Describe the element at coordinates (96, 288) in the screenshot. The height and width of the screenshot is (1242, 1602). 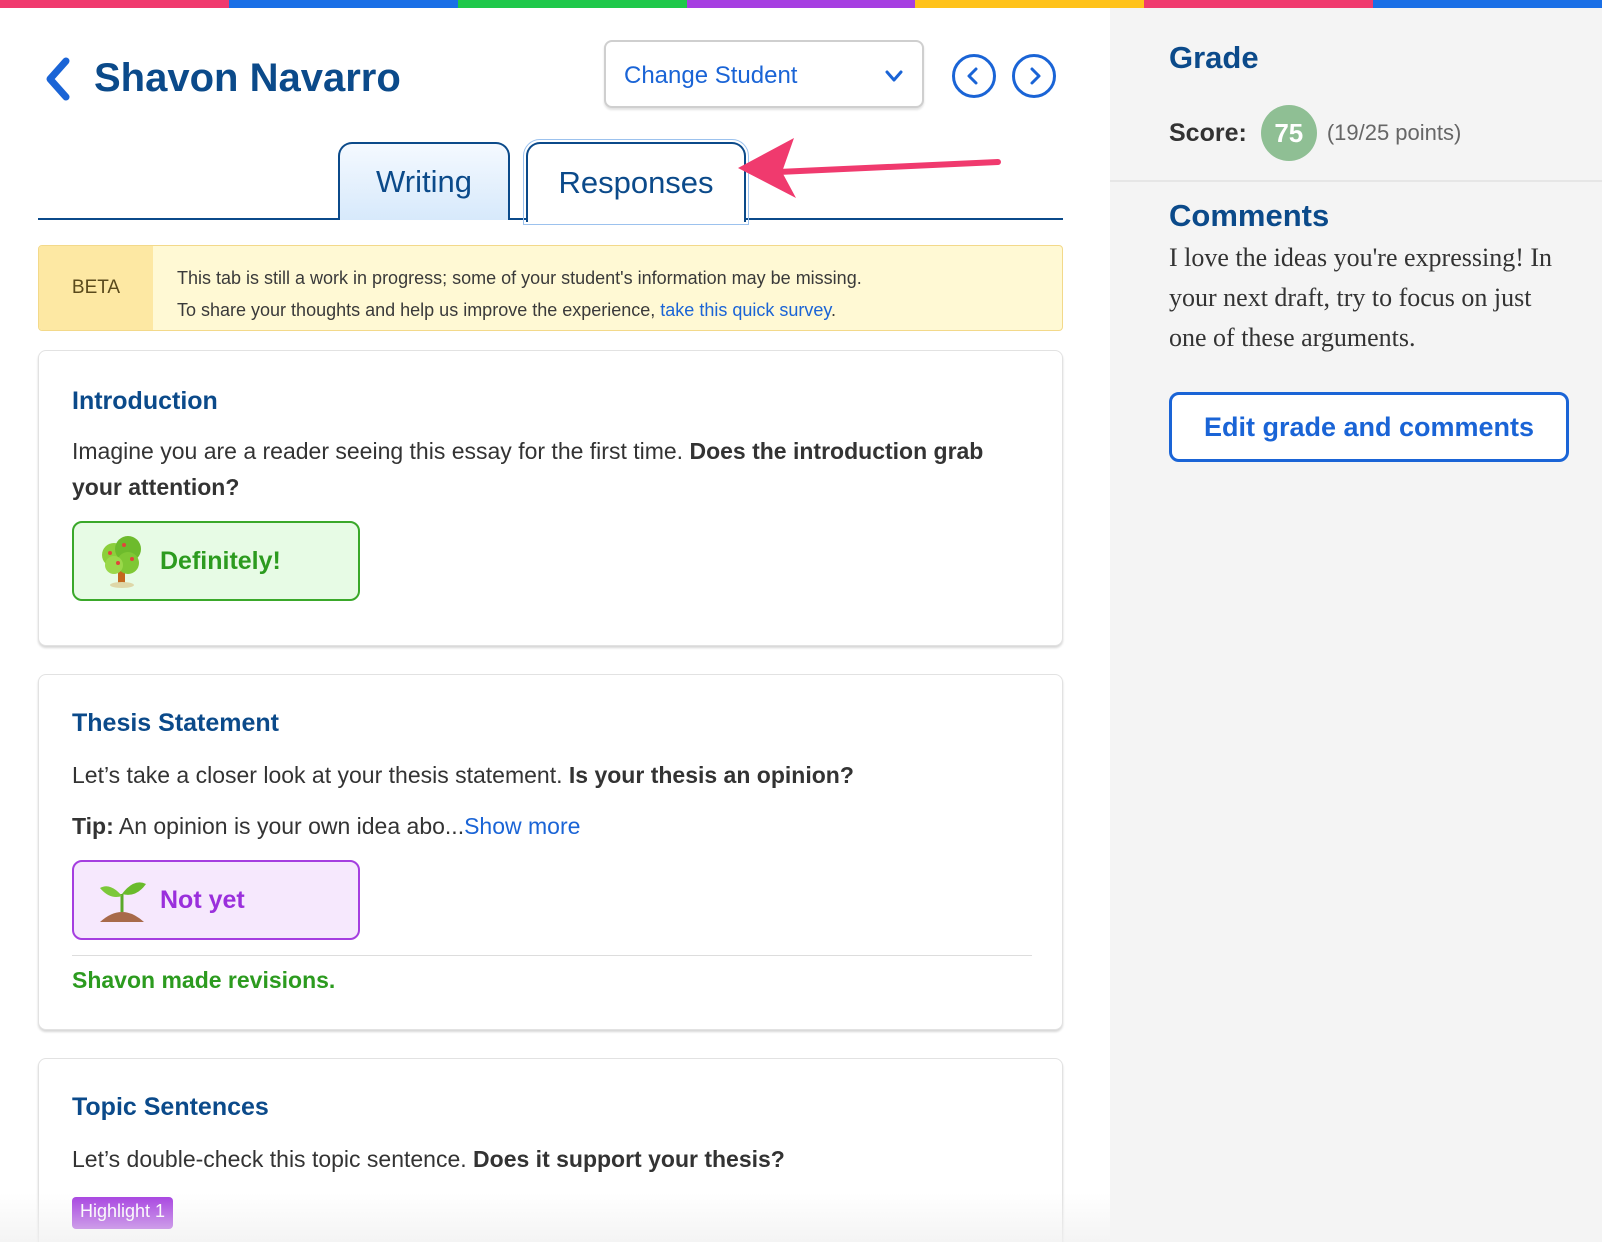
I see `beta-label: BETA` at that location.